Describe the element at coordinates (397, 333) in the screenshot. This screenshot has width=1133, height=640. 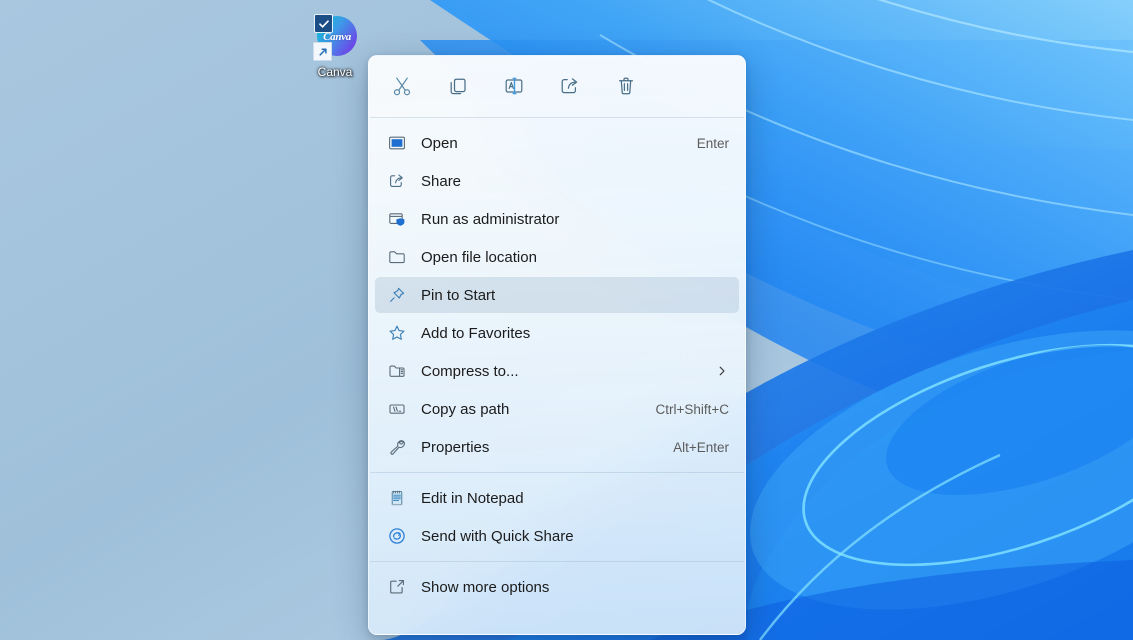
I see `star-icon` at that location.